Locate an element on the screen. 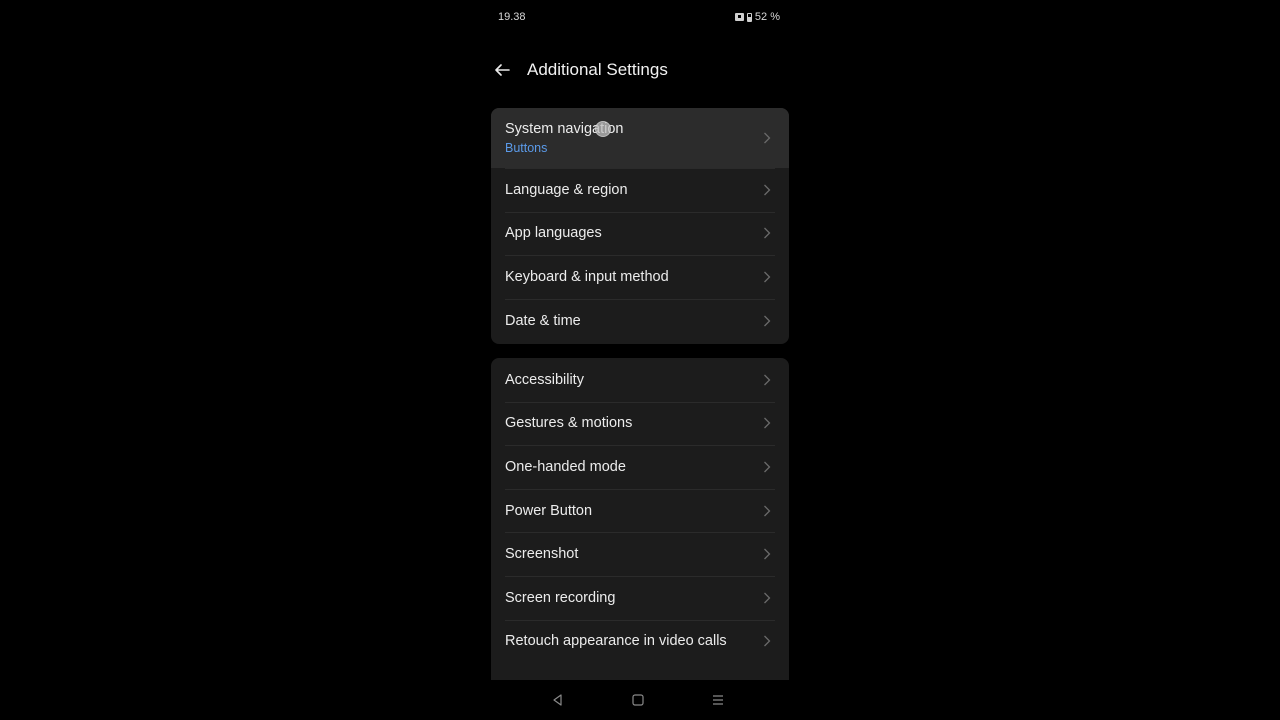 This screenshot has width=1280, height=720. row-text: One-handed mode is located at coordinates (627, 467).